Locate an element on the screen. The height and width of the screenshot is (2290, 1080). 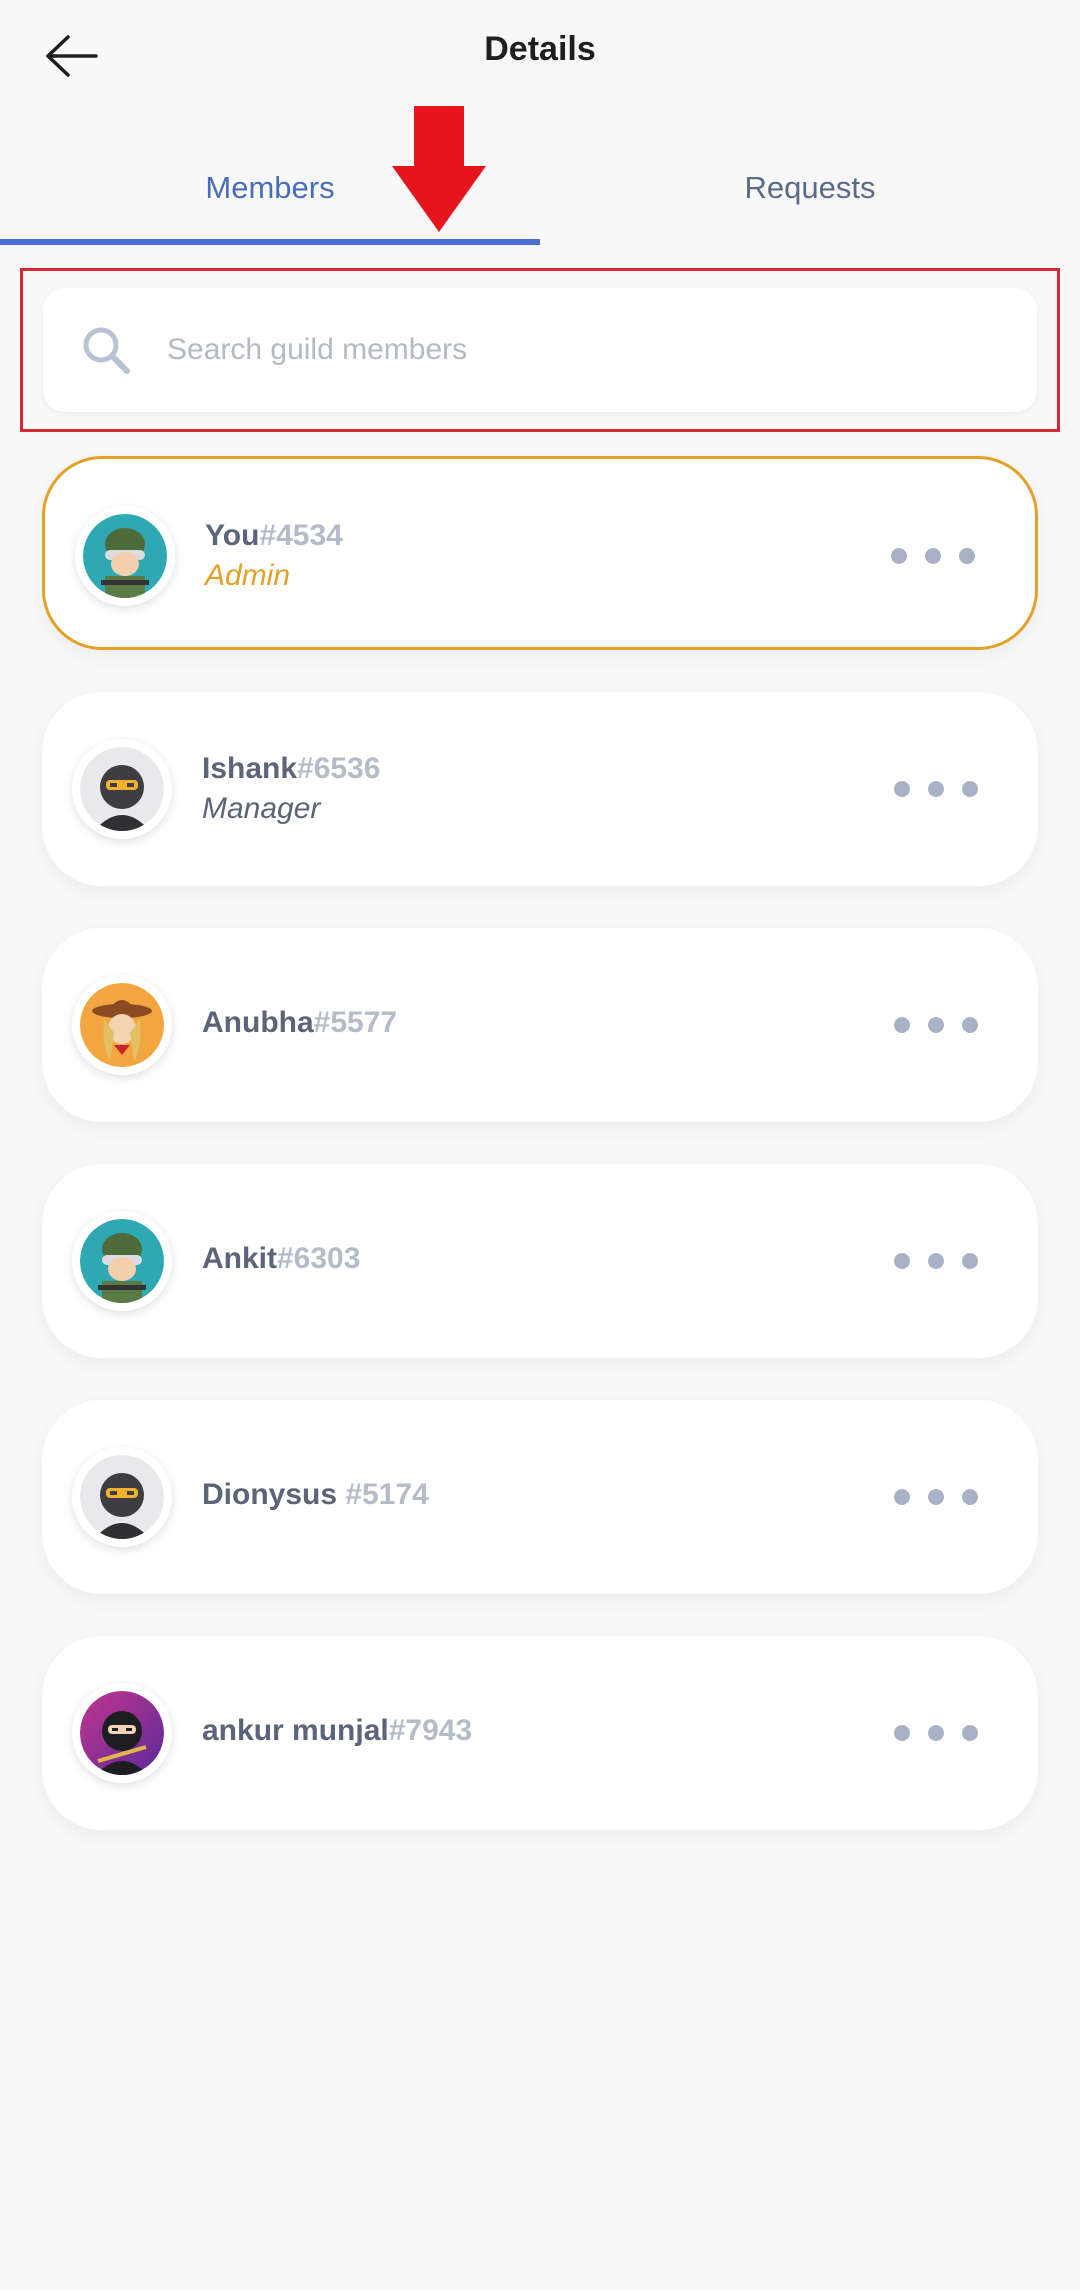
member-name-line: You#4534 is located at coordinates (274, 536).